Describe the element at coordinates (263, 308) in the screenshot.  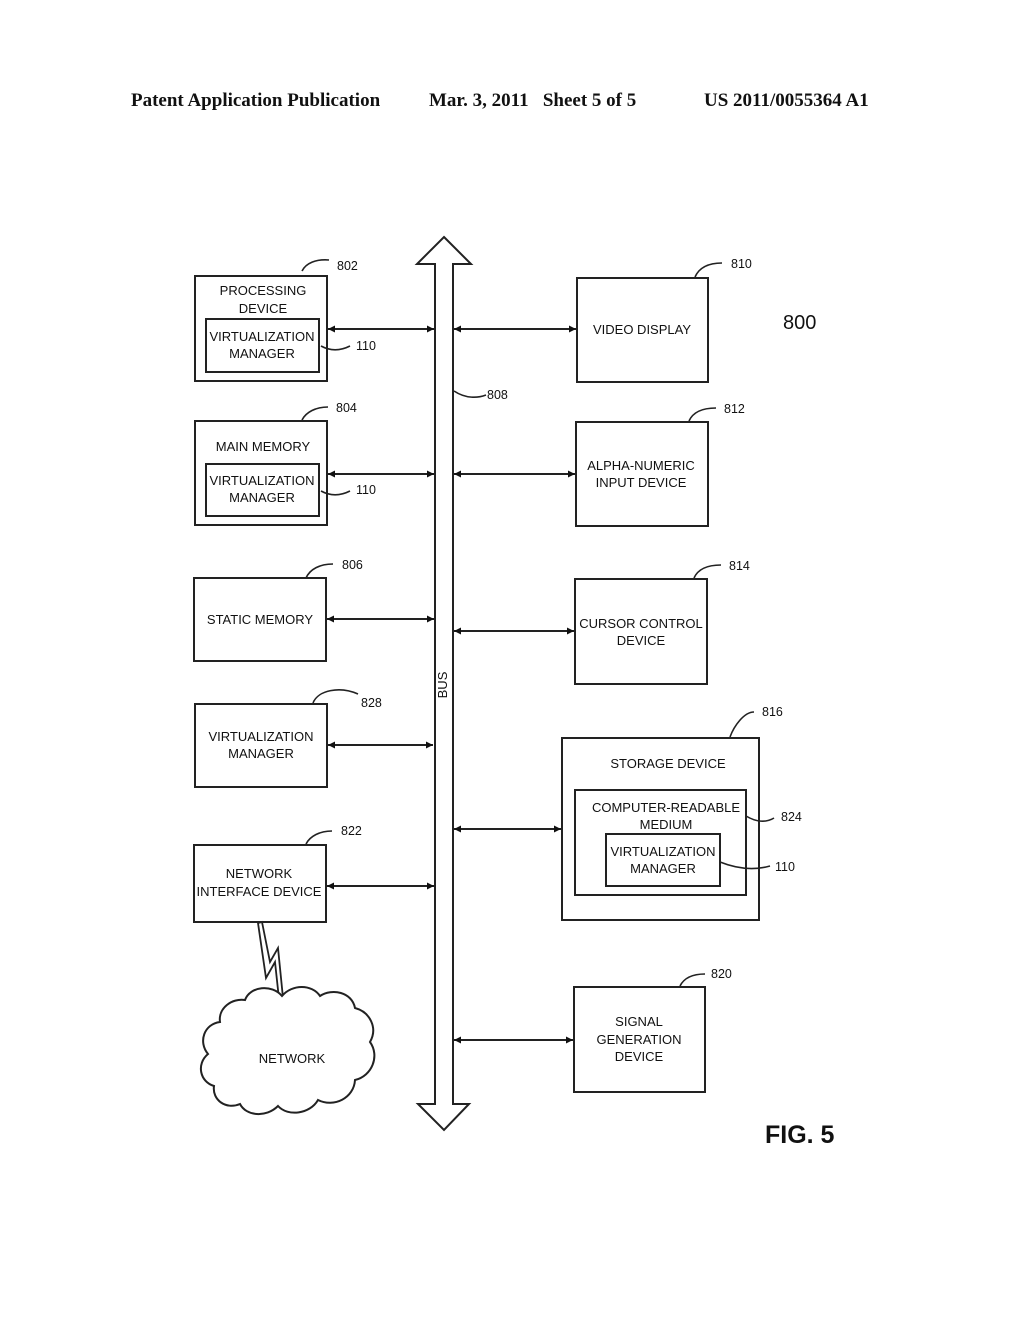
I see `processing-device-label-2: DEVICE` at that location.